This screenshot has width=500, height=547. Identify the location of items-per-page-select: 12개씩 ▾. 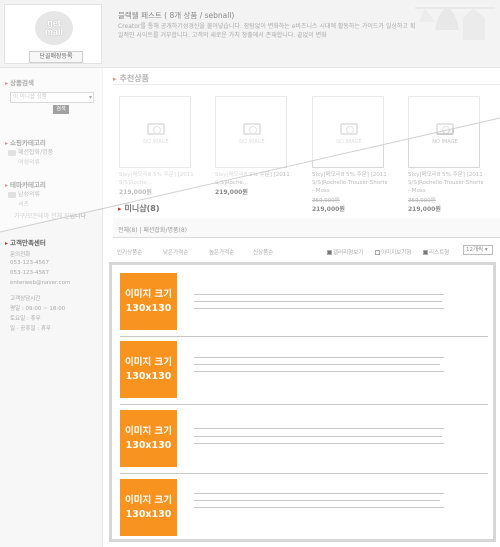
(478, 250).